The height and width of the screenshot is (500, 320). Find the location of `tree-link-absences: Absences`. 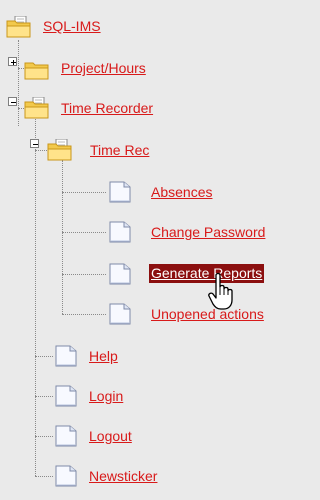

tree-link-absences: Absences is located at coordinates (181, 192).